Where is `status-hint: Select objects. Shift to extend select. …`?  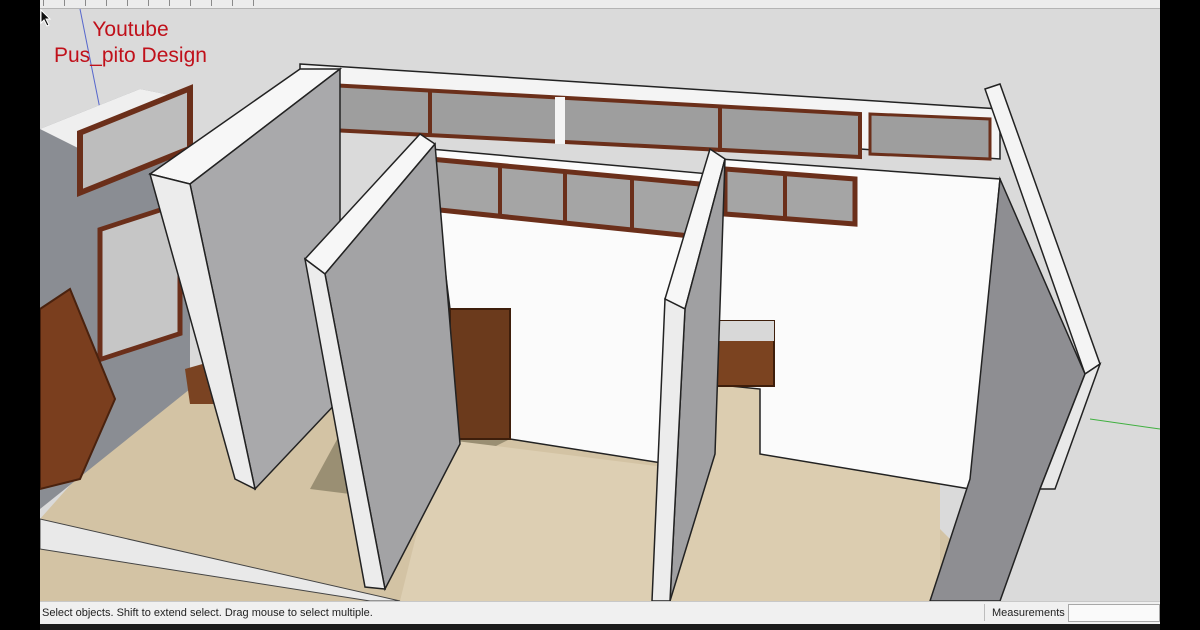
status-hint: Select objects. Shift to extend select. … is located at coordinates (207, 613).